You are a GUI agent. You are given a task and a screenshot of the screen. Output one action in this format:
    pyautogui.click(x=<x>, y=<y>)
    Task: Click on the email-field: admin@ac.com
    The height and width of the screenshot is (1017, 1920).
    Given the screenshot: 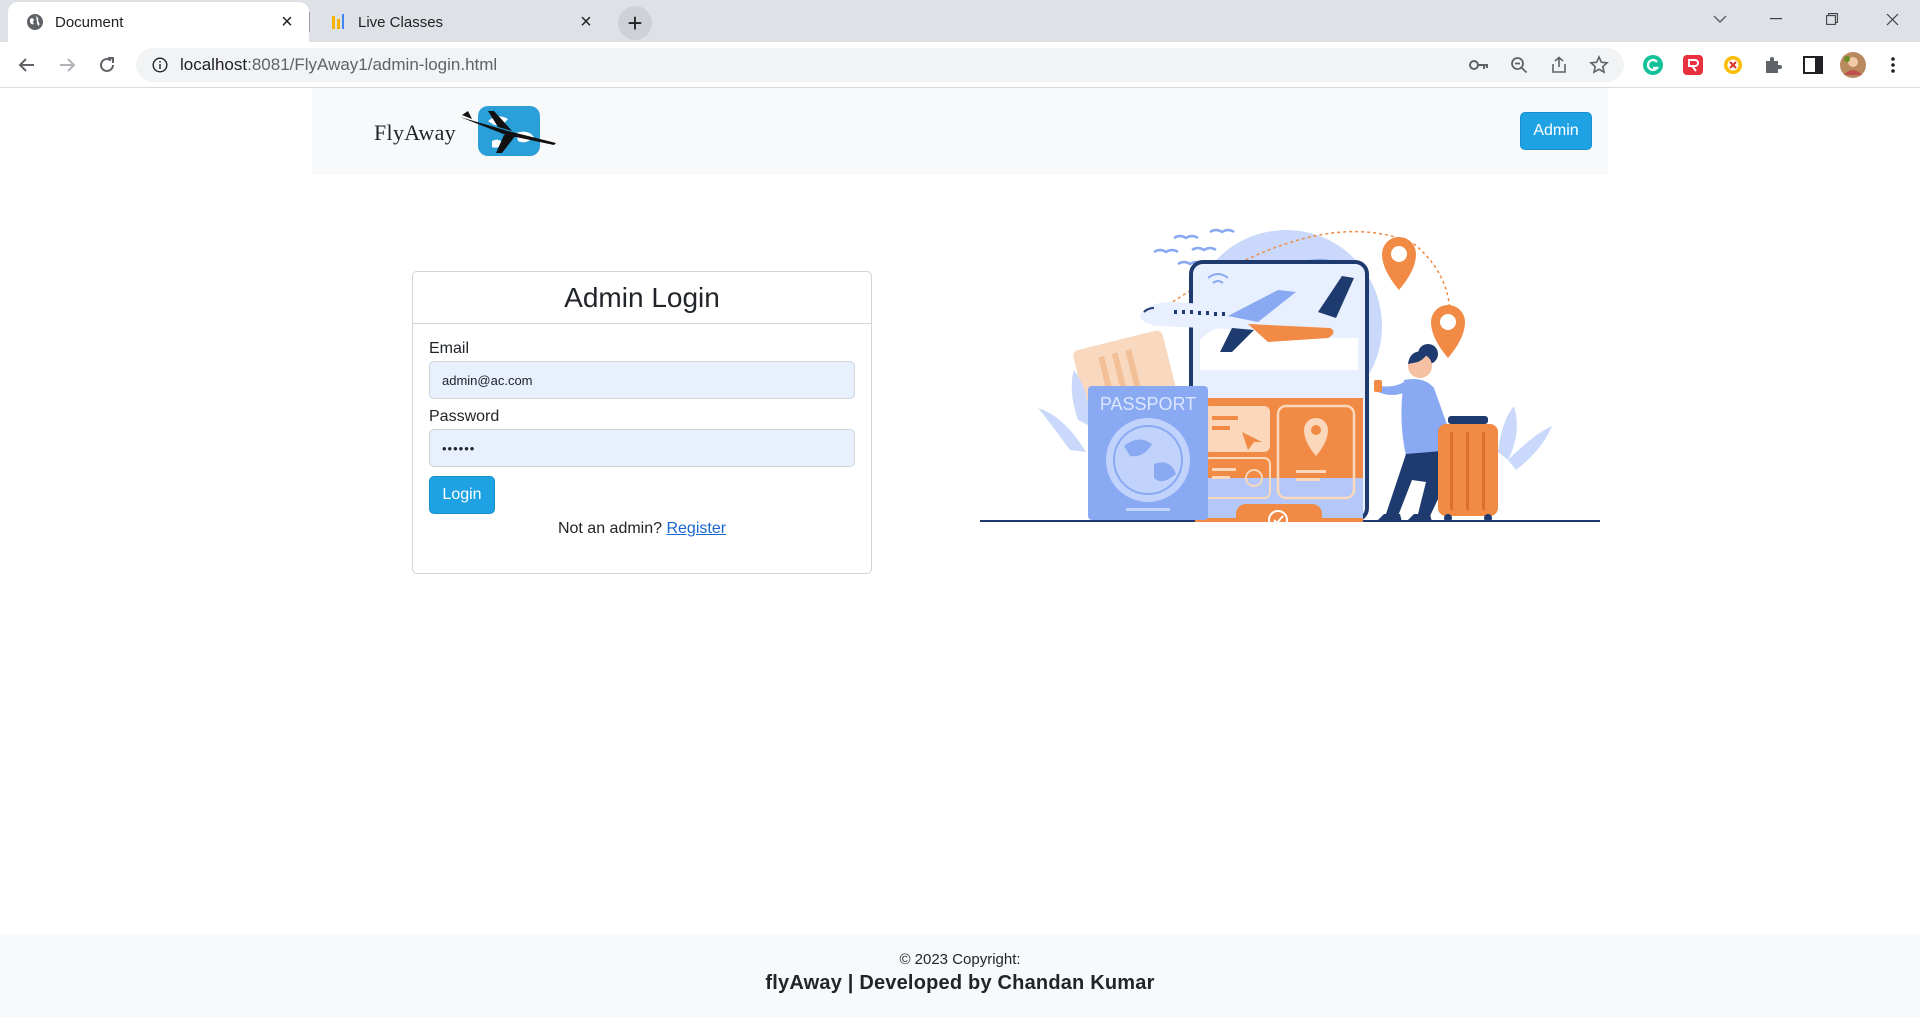 What is the action you would take?
    pyautogui.click(x=642, y=380)
    